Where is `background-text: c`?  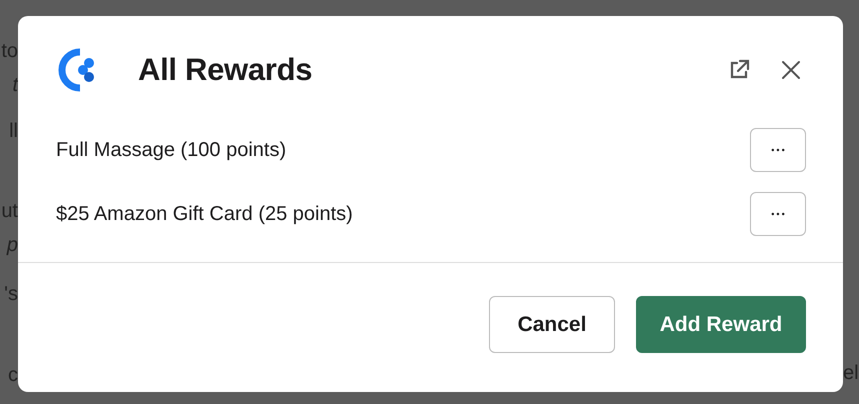
background-text: c is located at coordinates (13, 375).